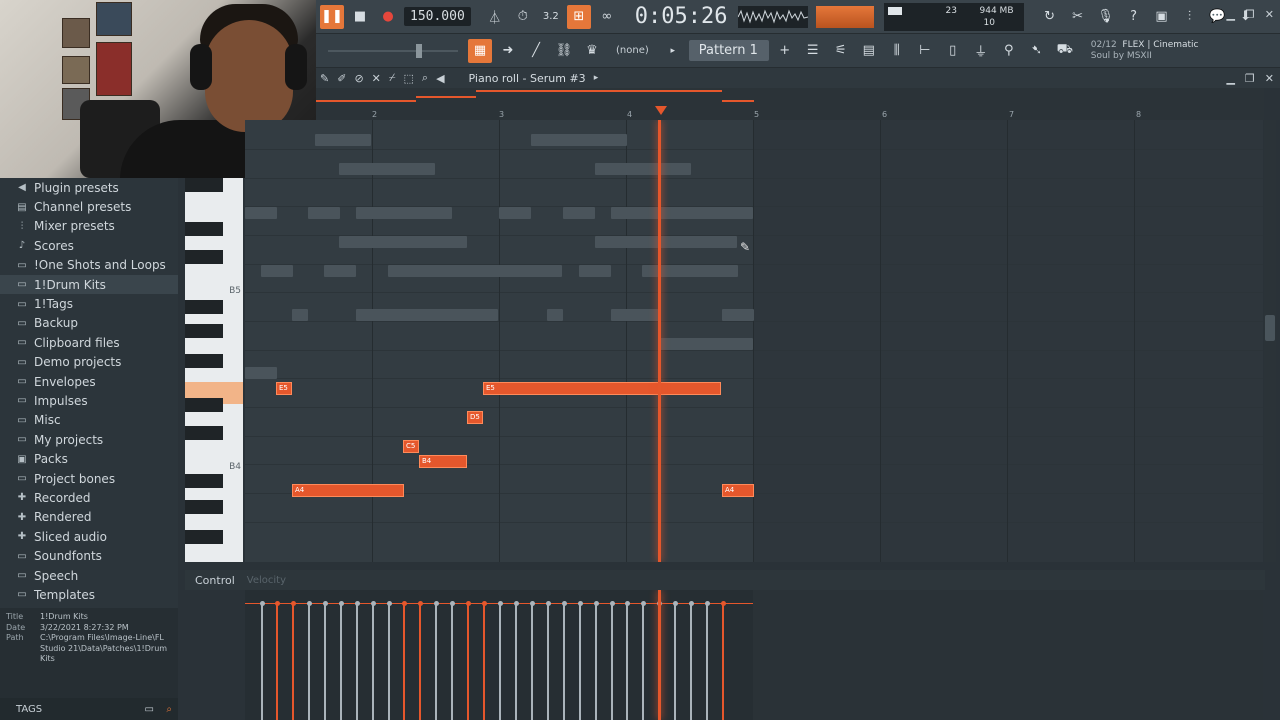 The width and height of the screenshot is (1280, 720). I want to click on browser-item: ▭ 1!Tags, so click(89, 303).